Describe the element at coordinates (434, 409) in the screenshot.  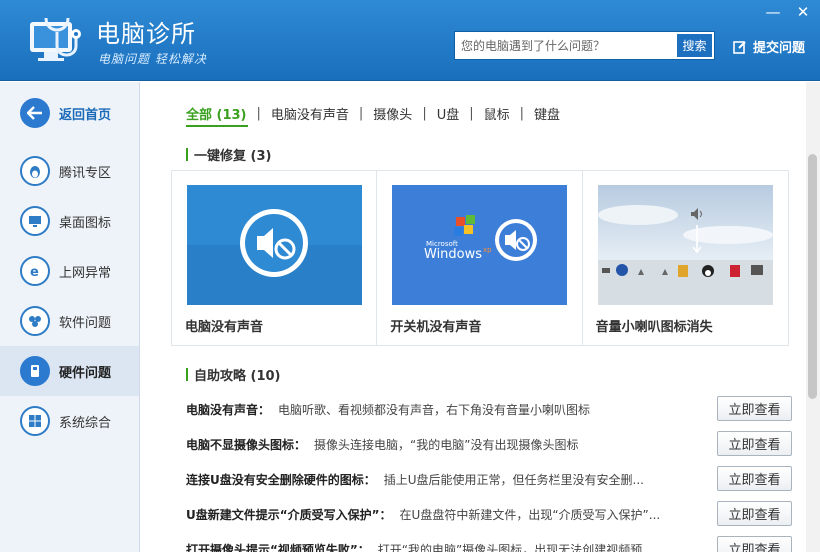
I see `guide-desc: 电脑听歌、看视频都没有声音，右下角没有音量小喇叭图标` at that location.